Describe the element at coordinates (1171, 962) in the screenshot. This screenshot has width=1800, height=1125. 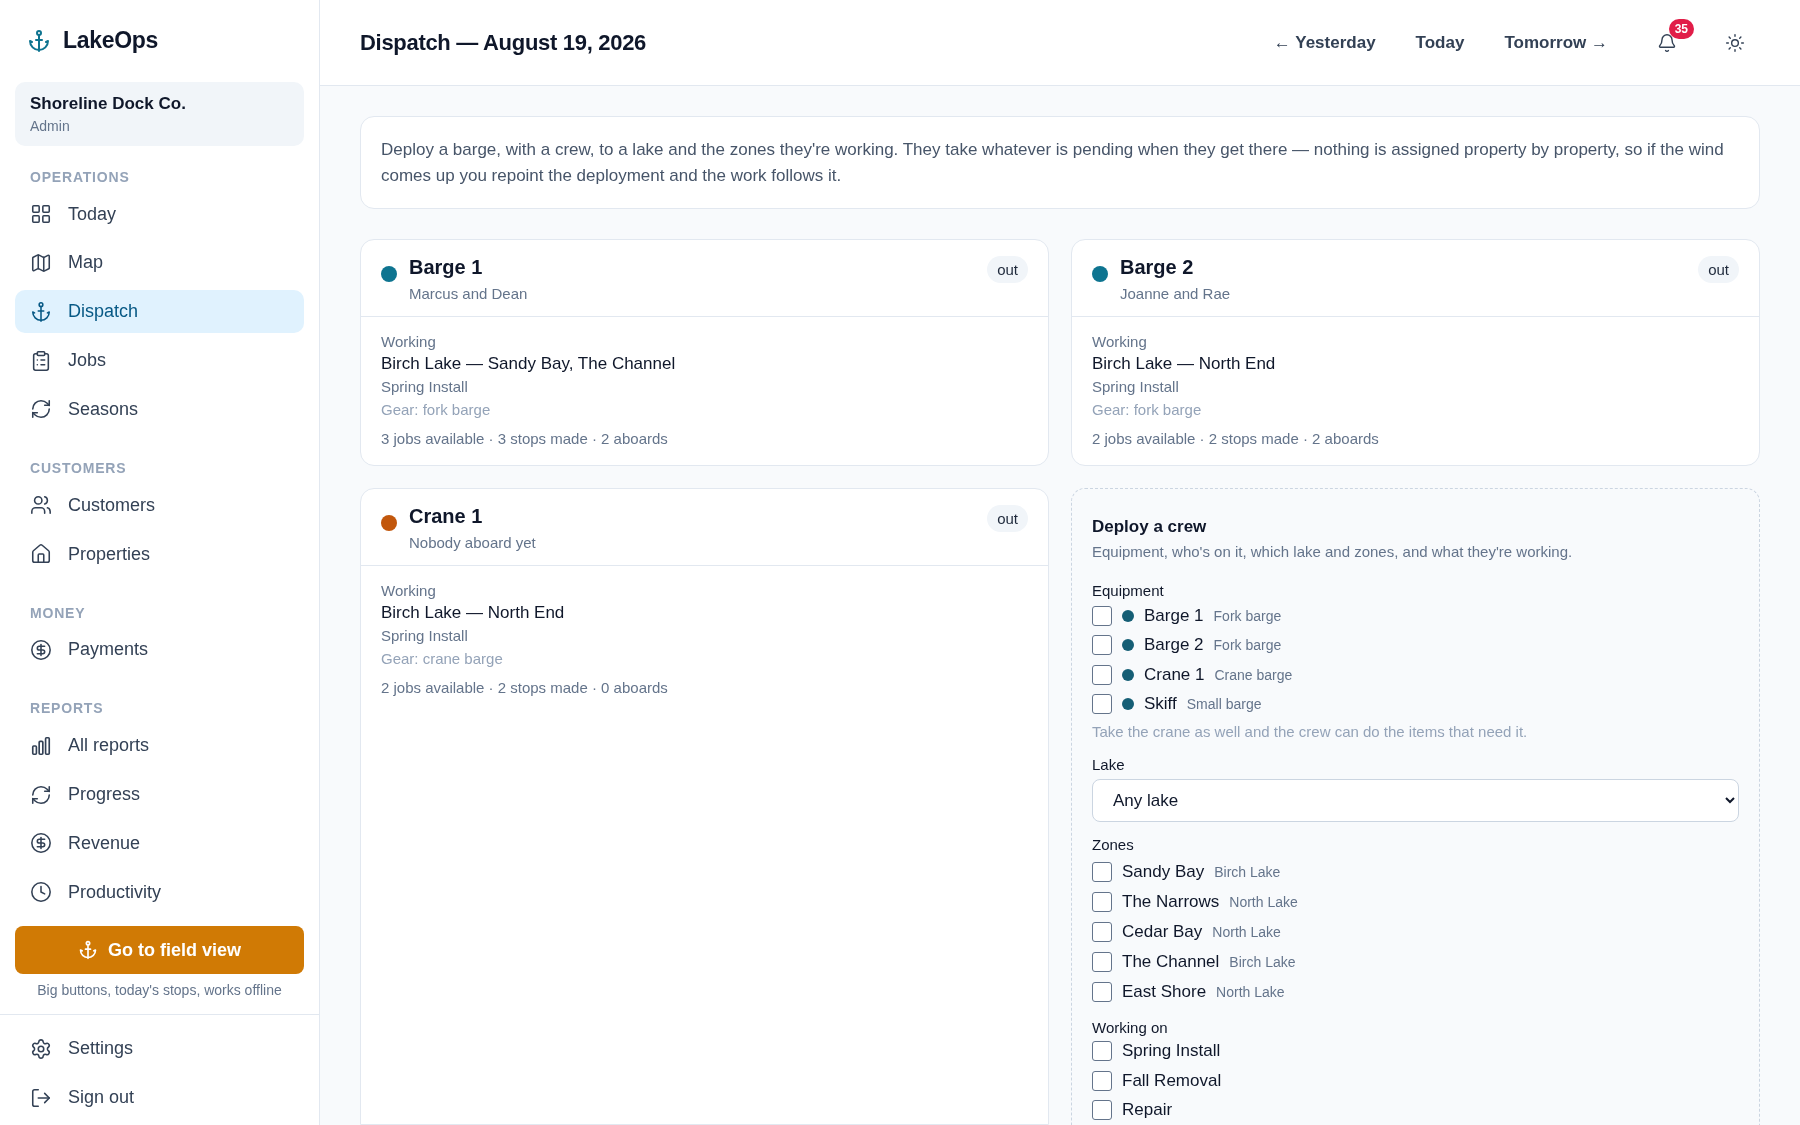
I see `zone-name: The Channel` at that location.